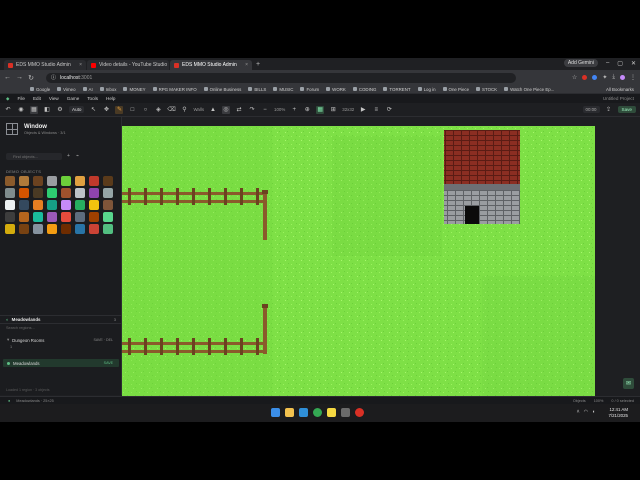 This screenshot has width=640, height=480. What do you see at coordinates (119, 109) in the screenshot?
I see `pencil-icon: ✎` at bounding box center [119, 109].